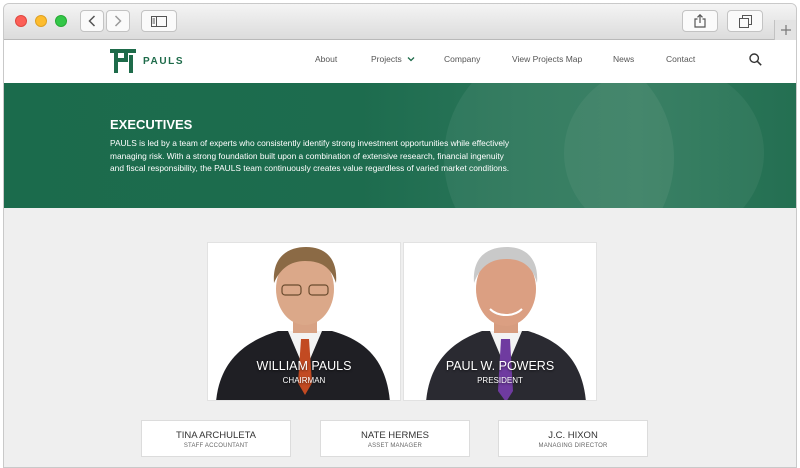  I want to click on staff-card: NATE HERMES ASSET MANAGER, so click(395, 438).